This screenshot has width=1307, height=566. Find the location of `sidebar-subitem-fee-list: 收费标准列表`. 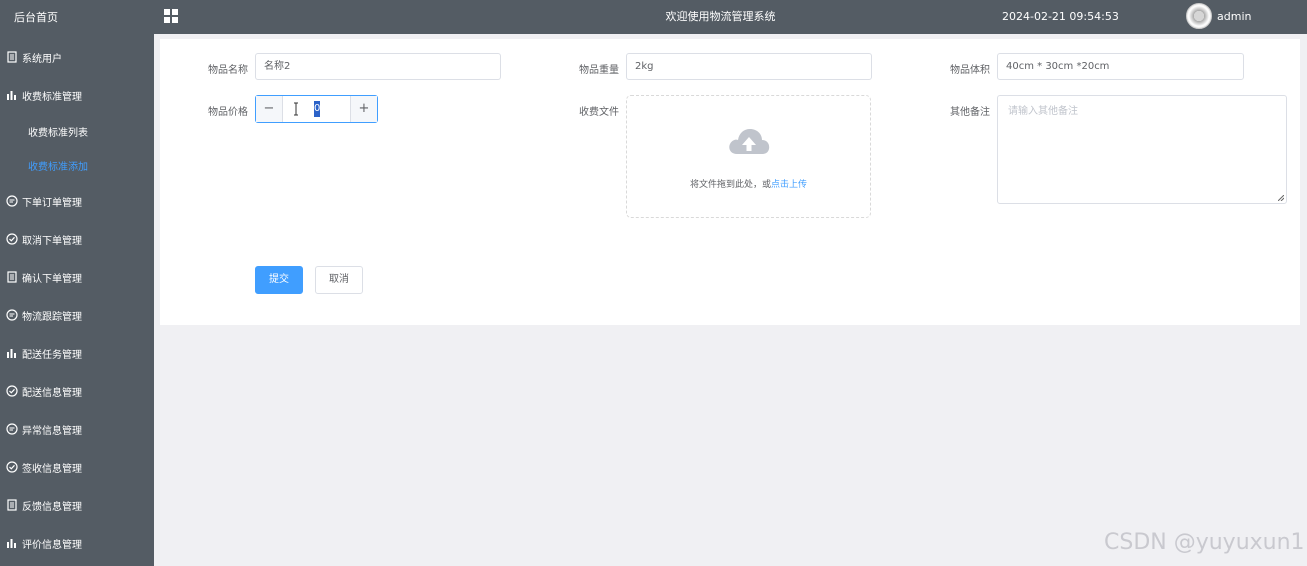

sidebar-subitem-fee-list: 收费标准列表 is located at coordinates (77, 131).